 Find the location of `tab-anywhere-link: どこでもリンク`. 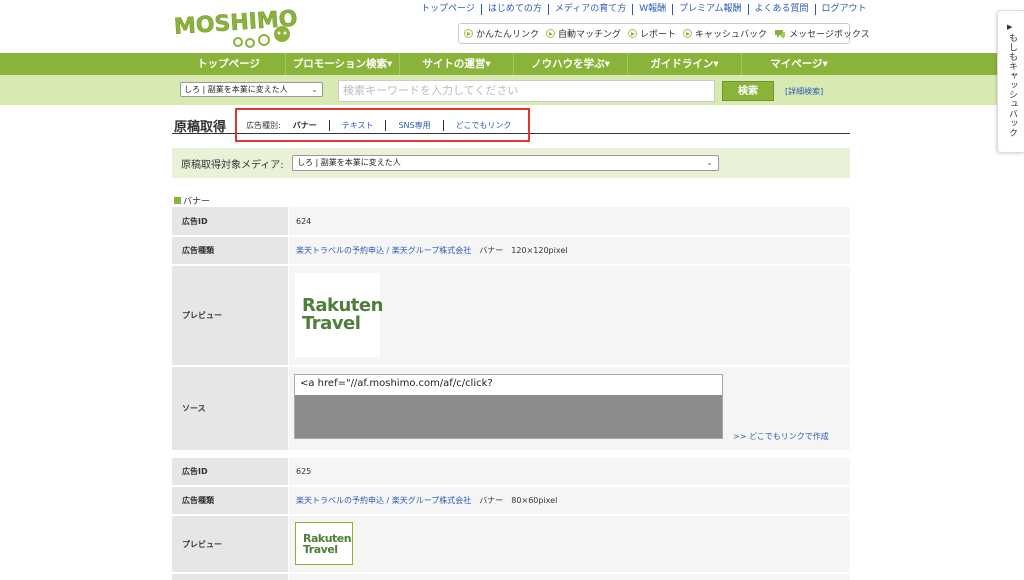

tab-anywhere-link: どこでもリンク is located at coordinates (483, 125).